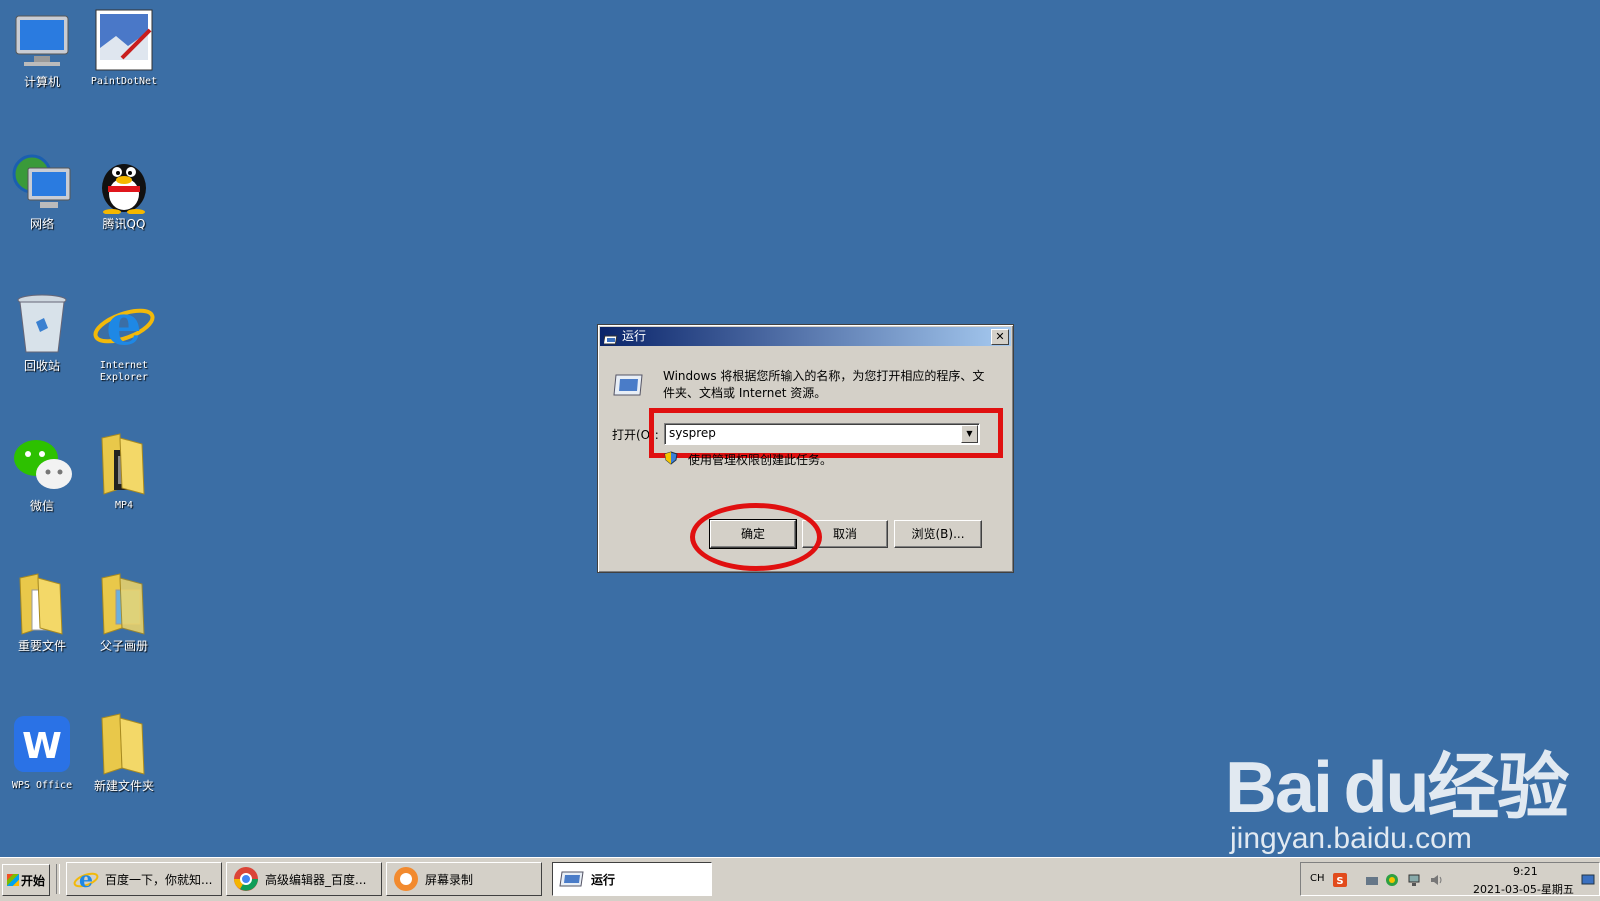 This screenshot has height=901, width=1600. What do you see at coordinates (123, 646) in the screenshot?
I see `desktop-icon-label: 父子画册` at bounding box center [123, 646].